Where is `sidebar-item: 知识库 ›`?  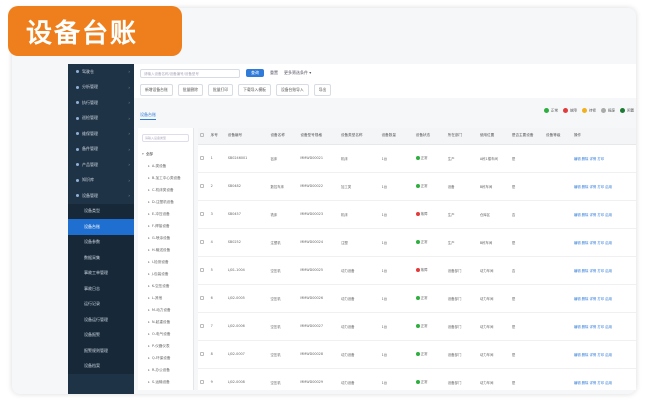
sidebar-item: 知识库 › is located at coordinates (101, 181).